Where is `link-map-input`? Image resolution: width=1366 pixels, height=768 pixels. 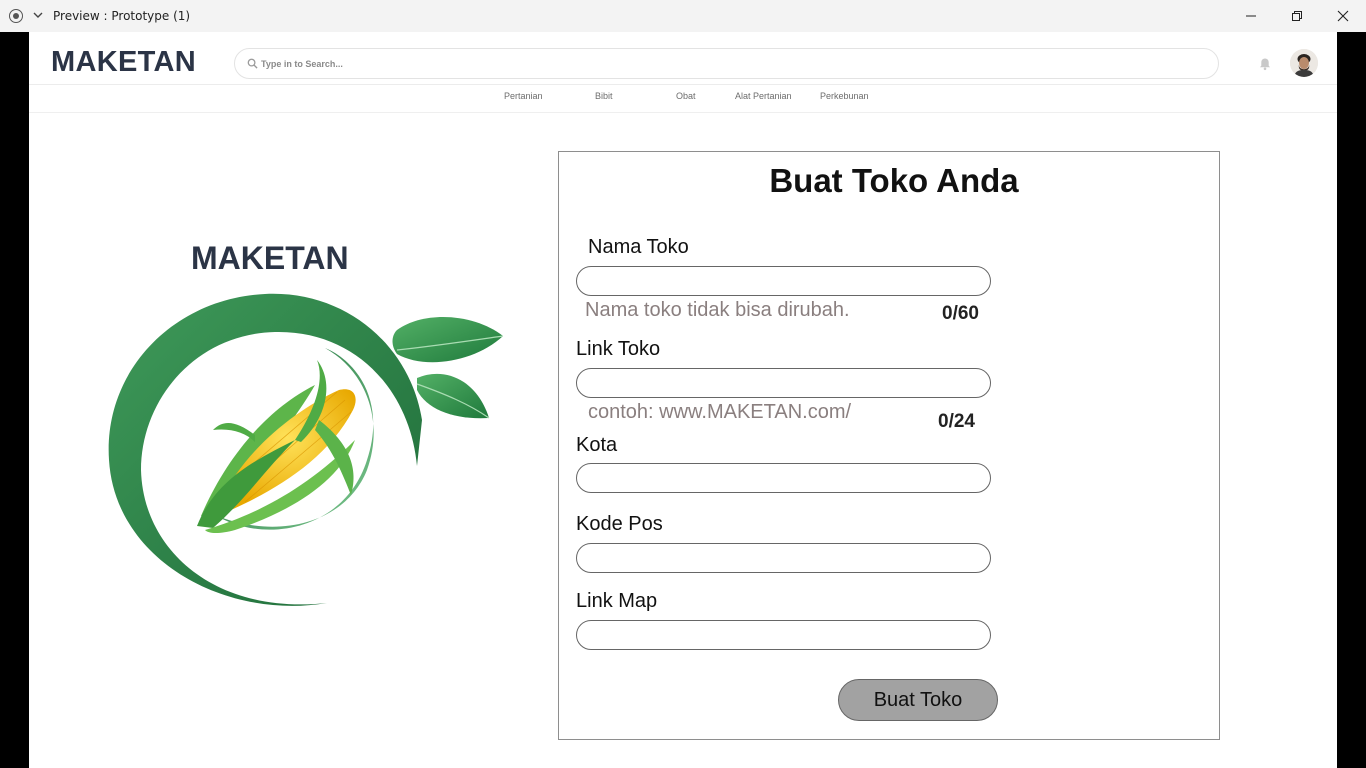
link-map-input is located at coordinates (783, 635).